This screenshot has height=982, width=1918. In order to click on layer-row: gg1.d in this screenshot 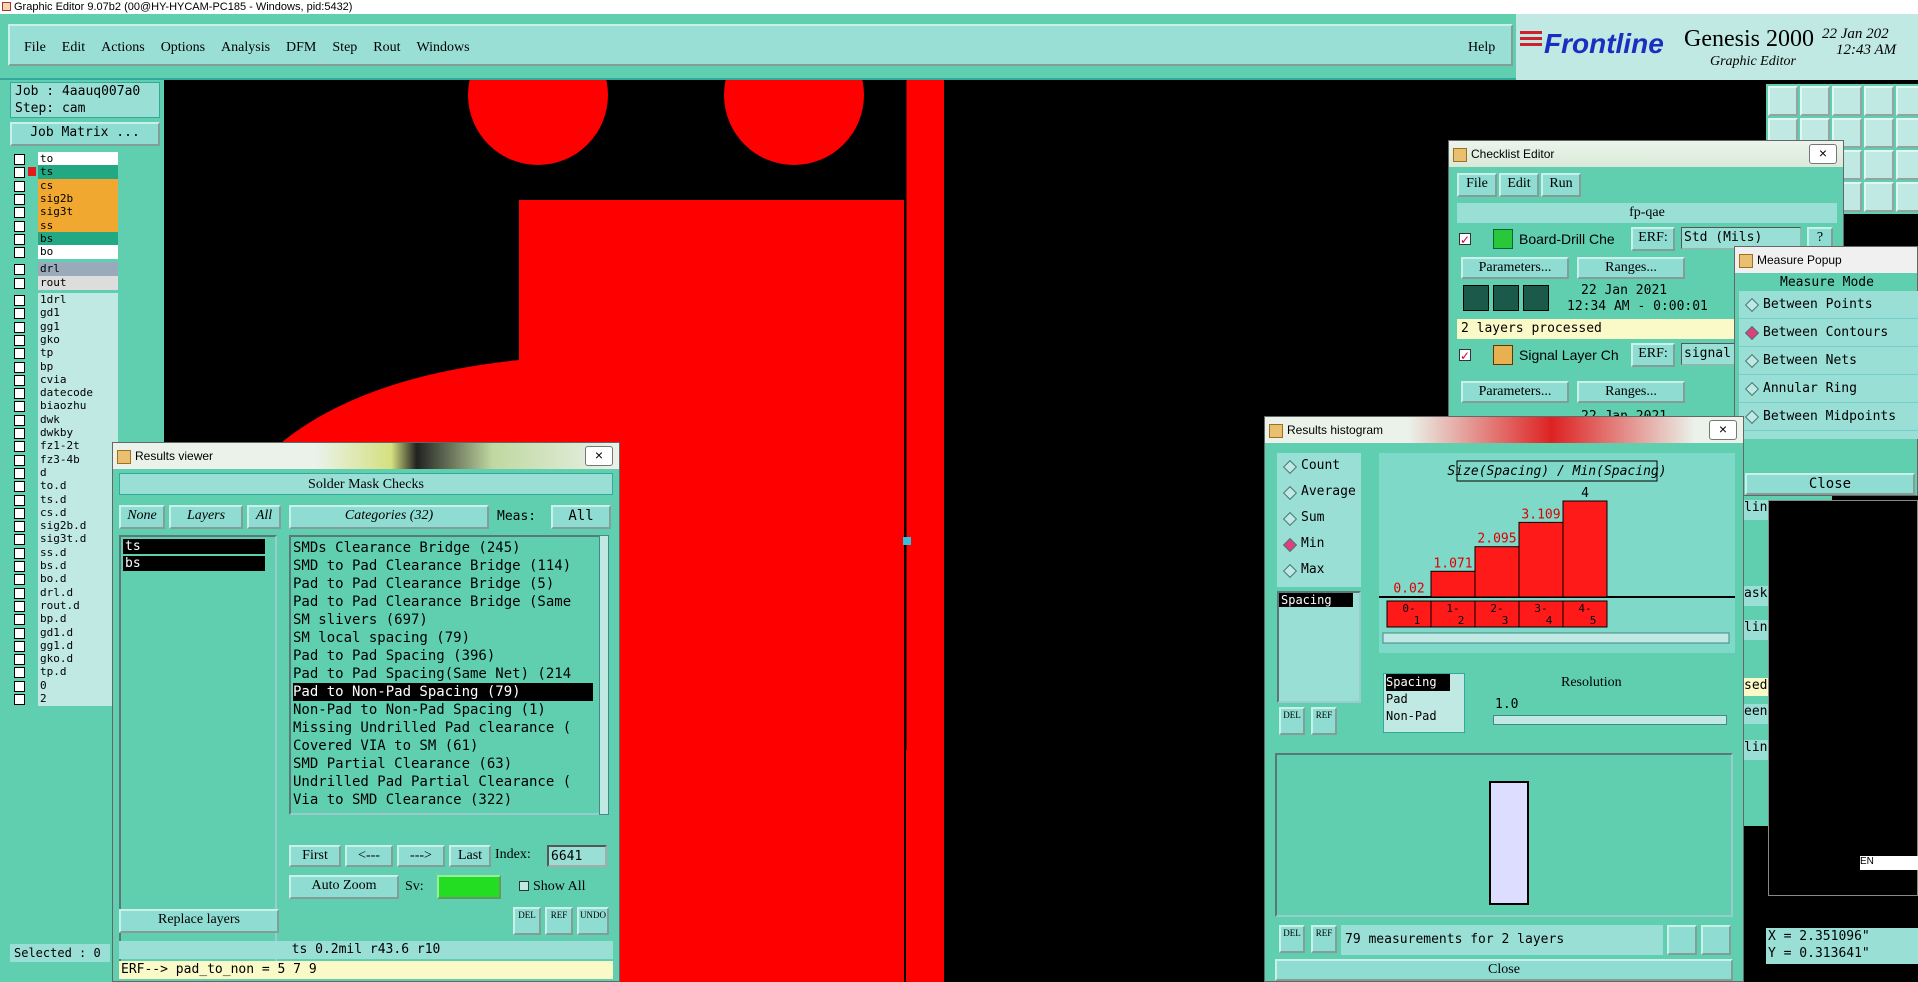, I will do `click(64, 645)`.